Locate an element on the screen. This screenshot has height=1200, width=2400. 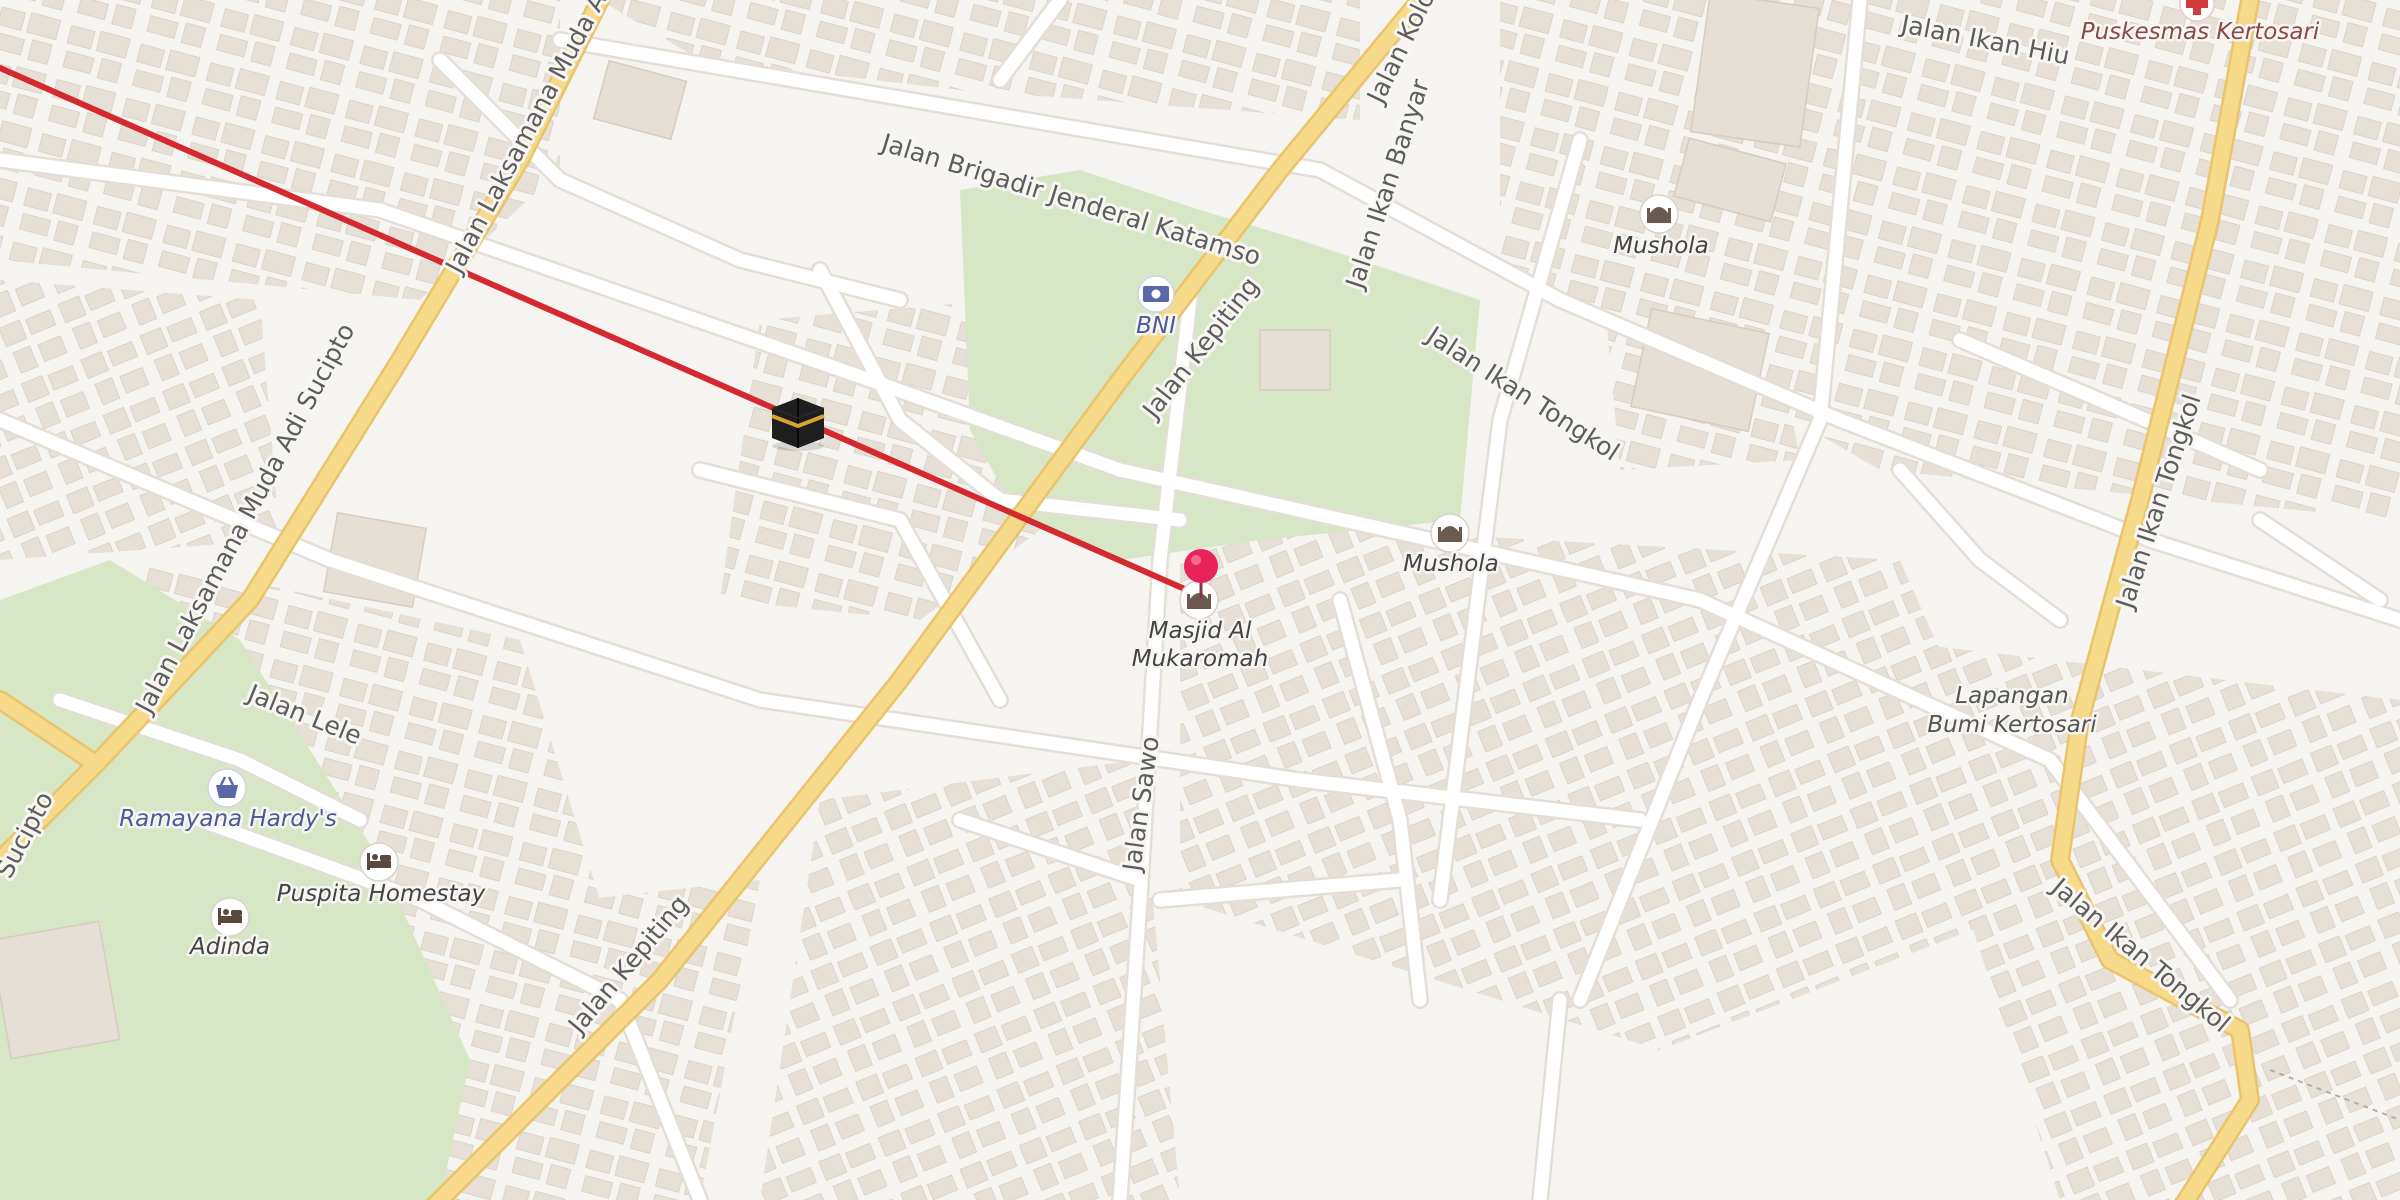
poi-label-bni: BNI is located at coordinates (1156, 326).